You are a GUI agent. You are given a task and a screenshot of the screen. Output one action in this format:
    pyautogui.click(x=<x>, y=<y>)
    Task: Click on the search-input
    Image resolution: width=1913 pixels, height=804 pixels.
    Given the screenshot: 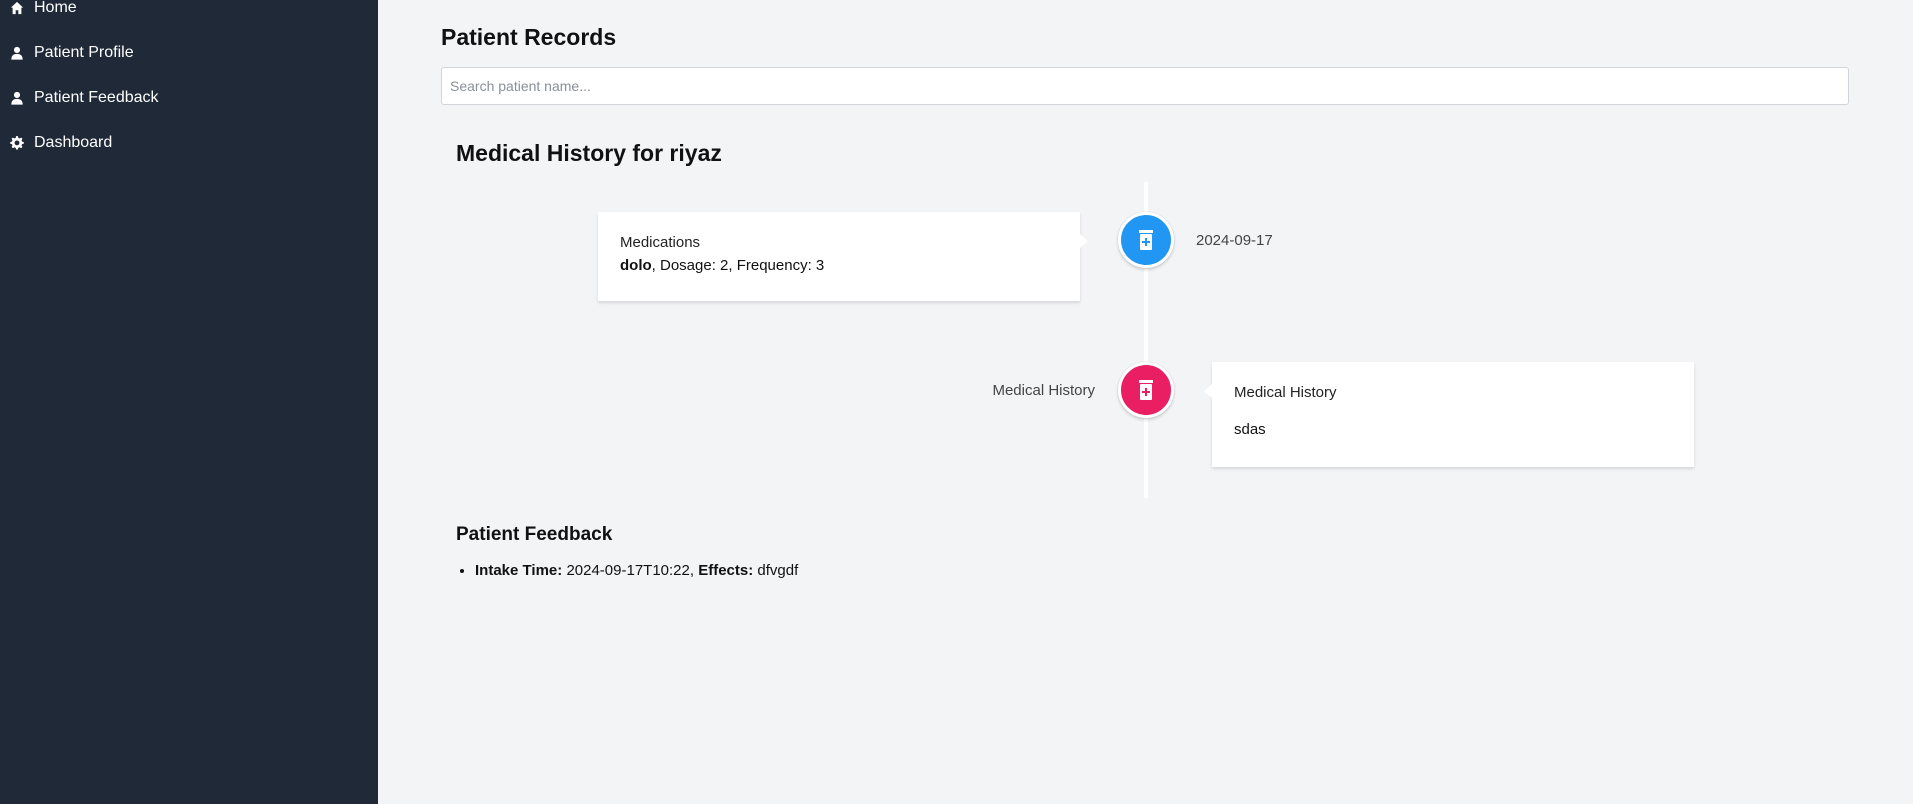 What is the action you would take?
    pyautogui.click(x=1145, y=86)
    